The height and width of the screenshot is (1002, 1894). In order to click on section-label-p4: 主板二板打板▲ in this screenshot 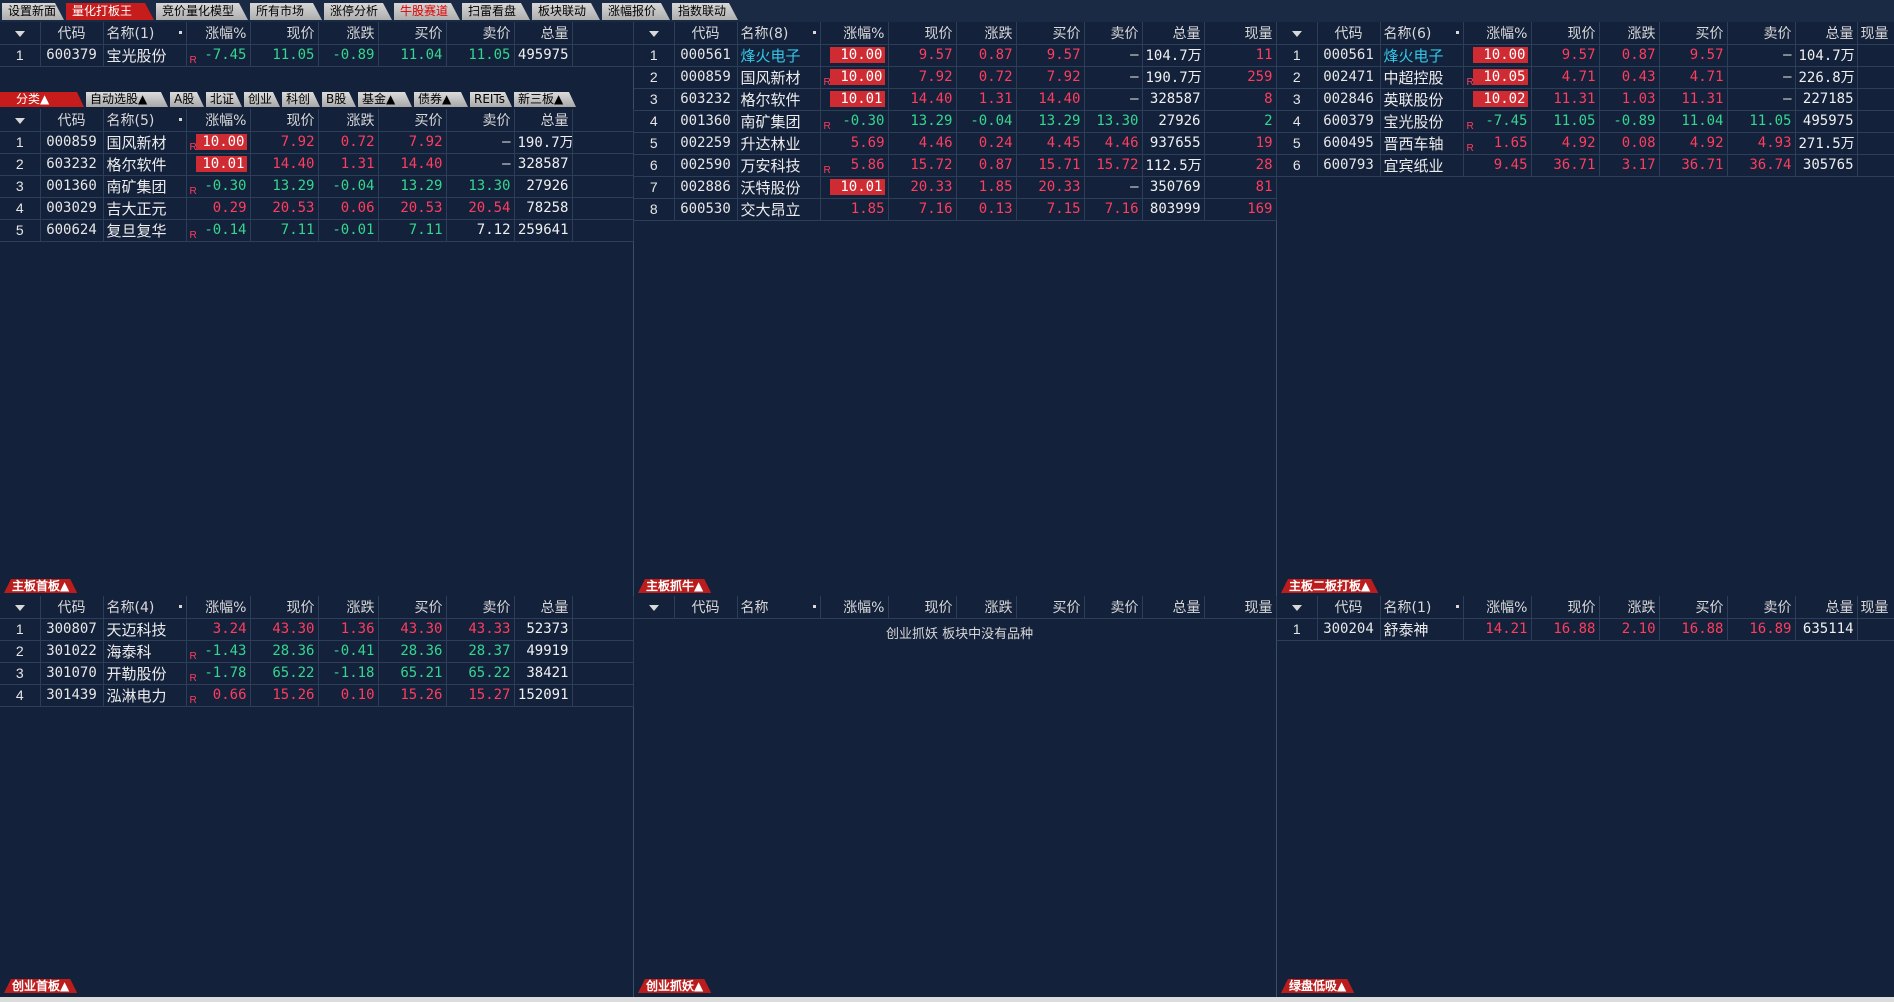, I will do `click(1329, 586)`.